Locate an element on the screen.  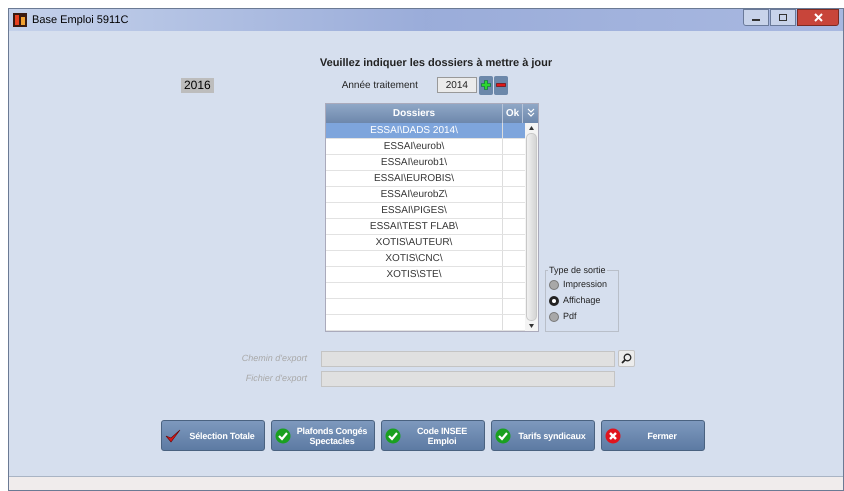
search-button is located at coordinates (626, 358).